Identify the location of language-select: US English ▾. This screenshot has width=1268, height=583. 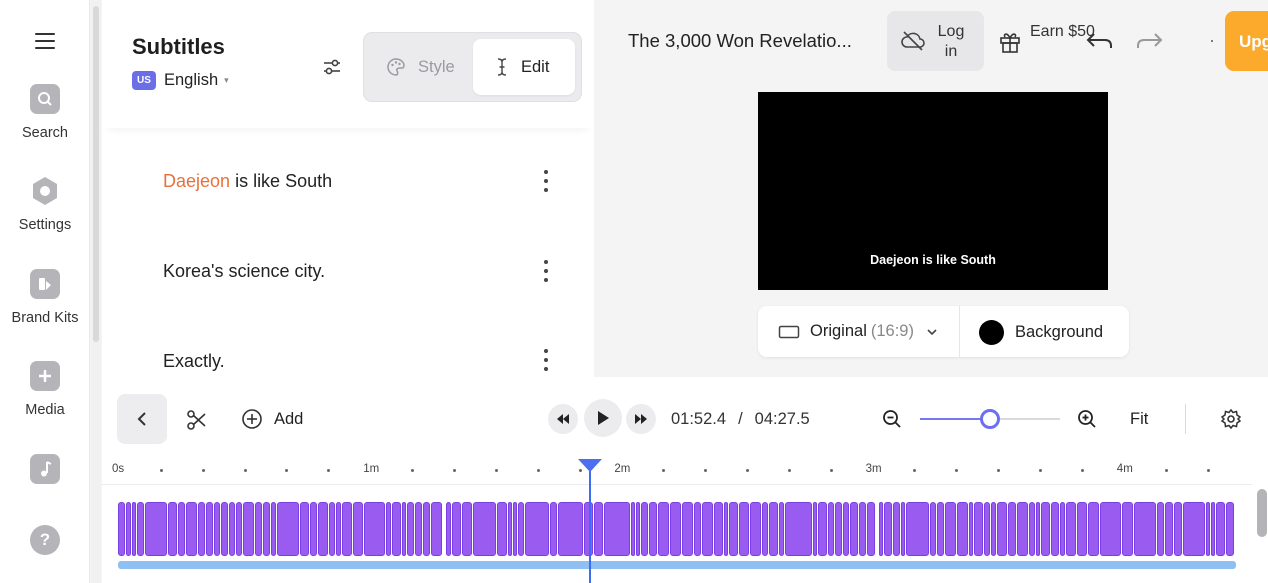
(180, 80).